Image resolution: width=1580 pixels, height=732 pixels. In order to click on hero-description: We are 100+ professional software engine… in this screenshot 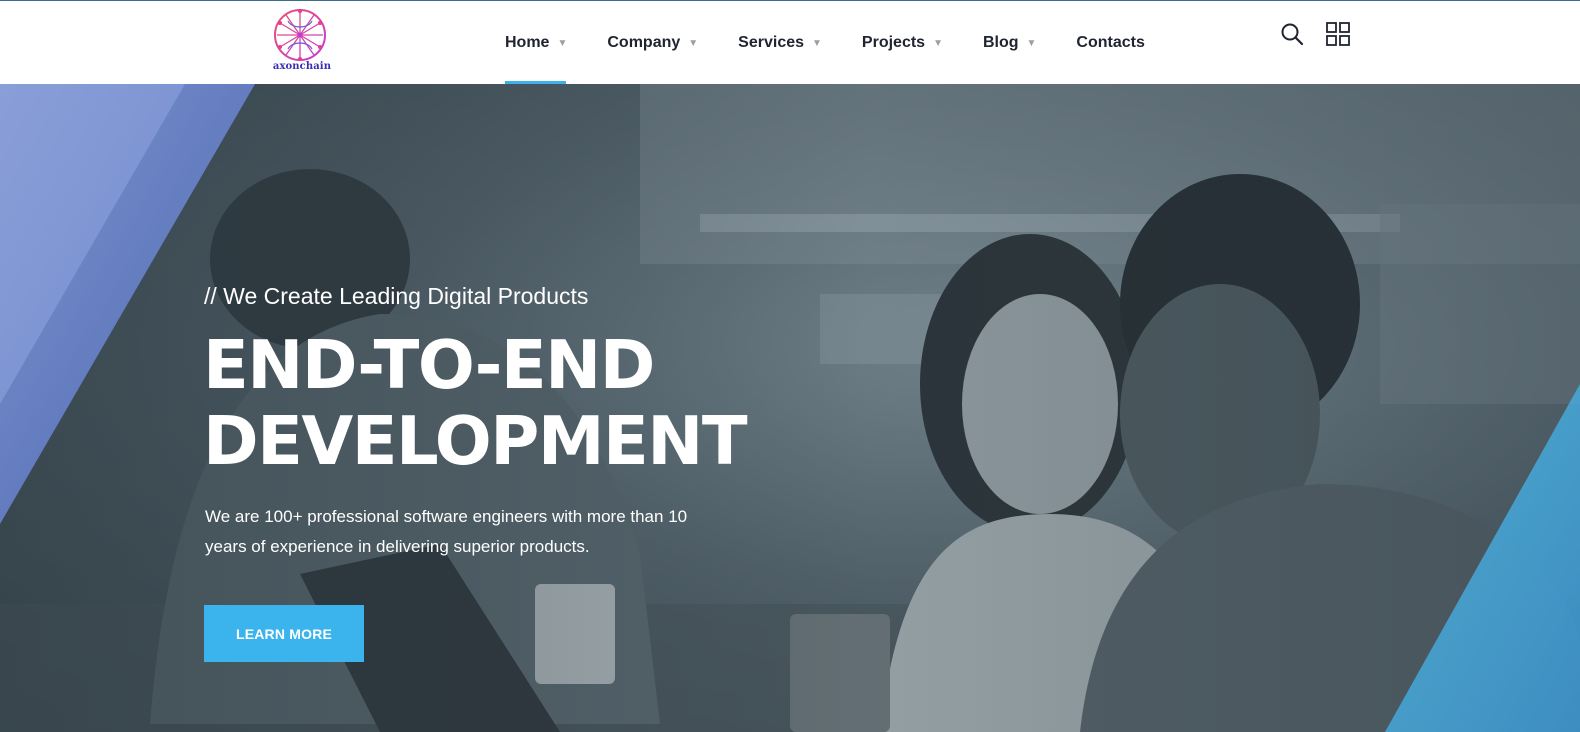, I will do `click(446, 531)`.